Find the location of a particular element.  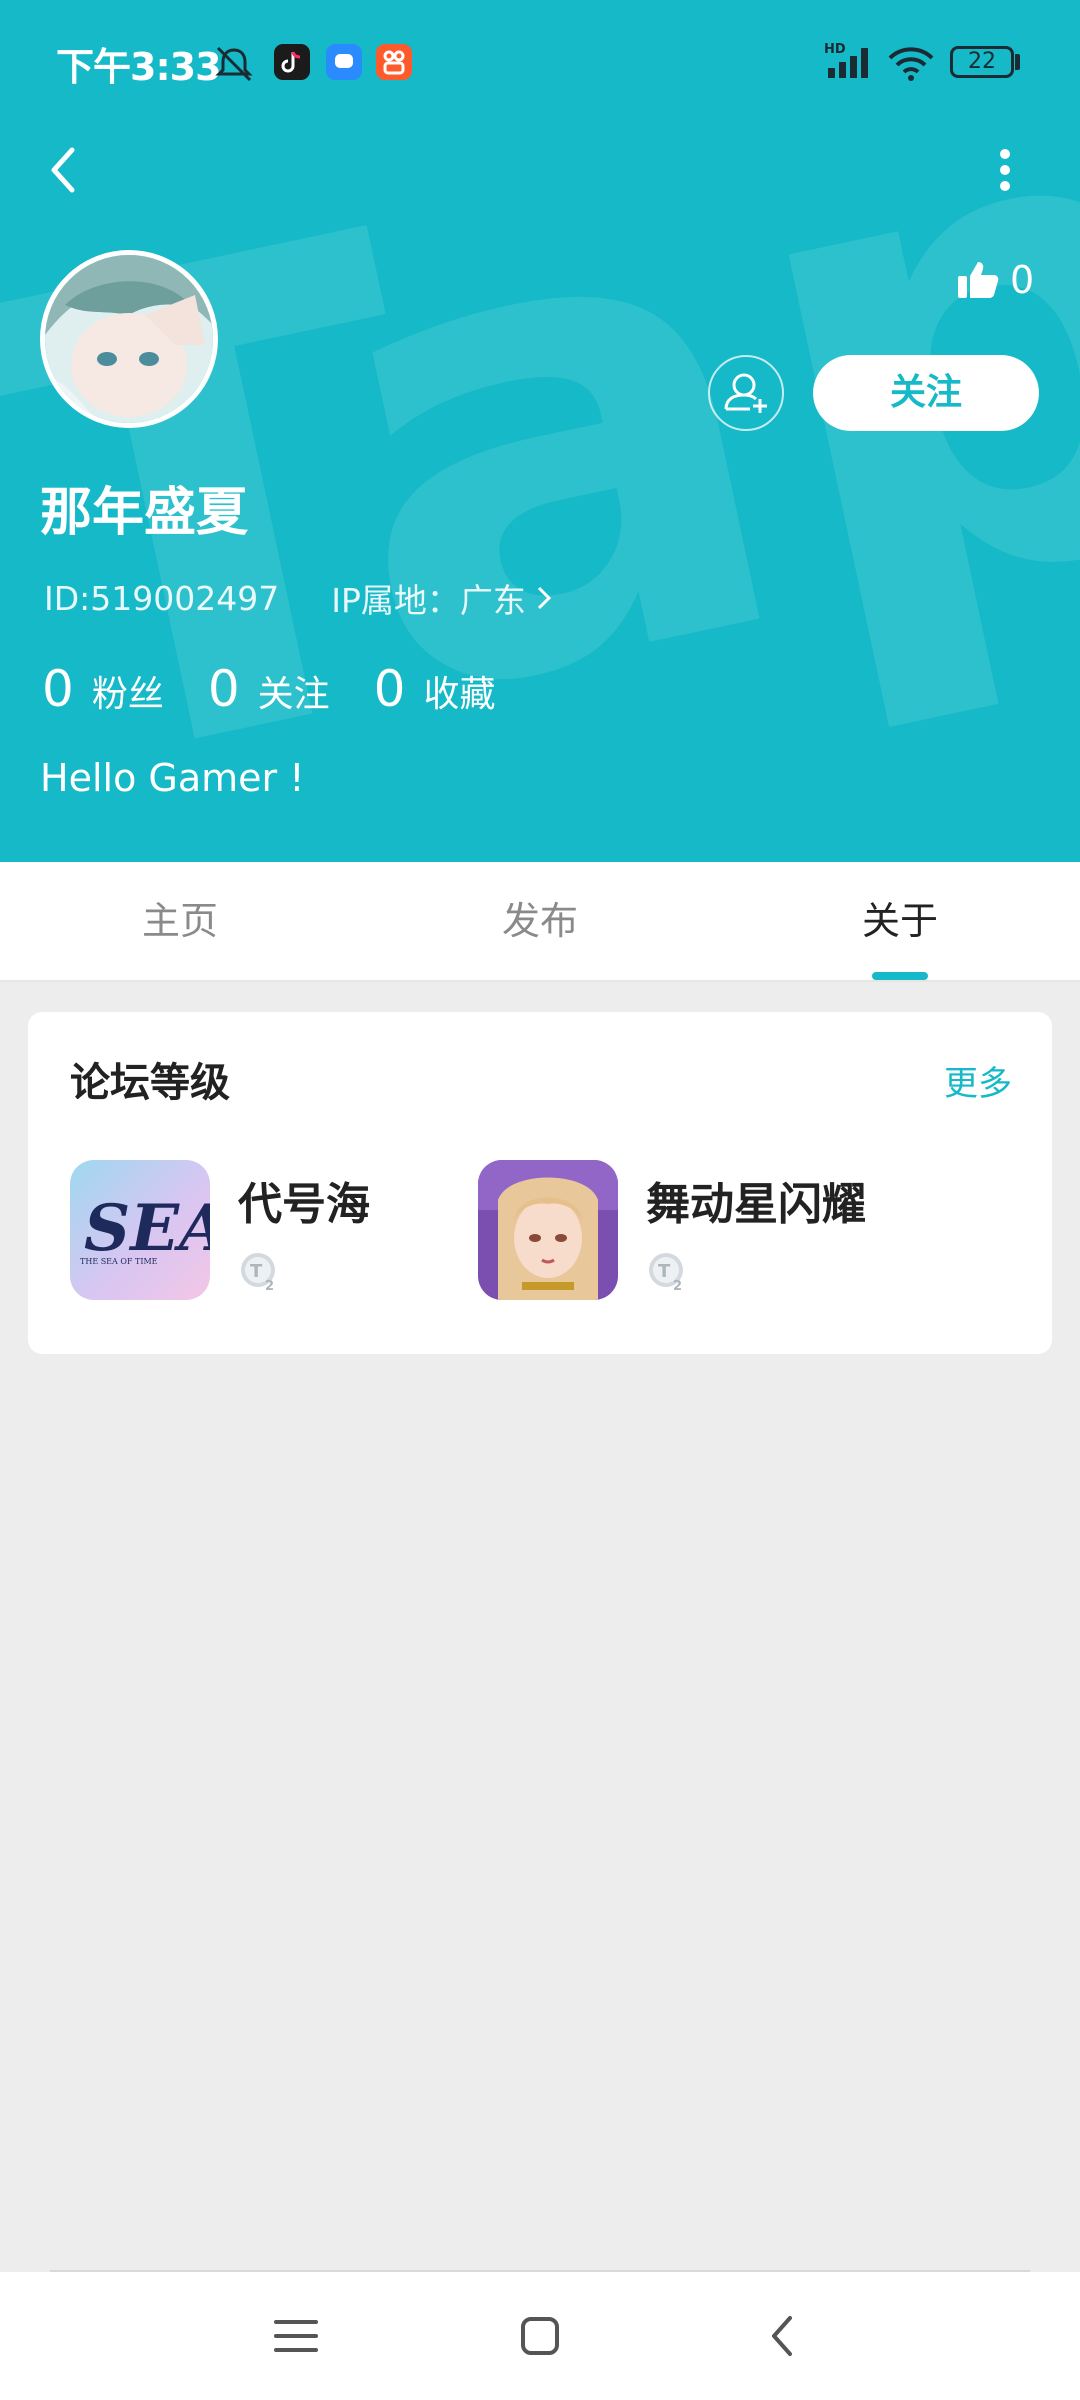

thumbs-up-icon is located at coordinates (978, 280).